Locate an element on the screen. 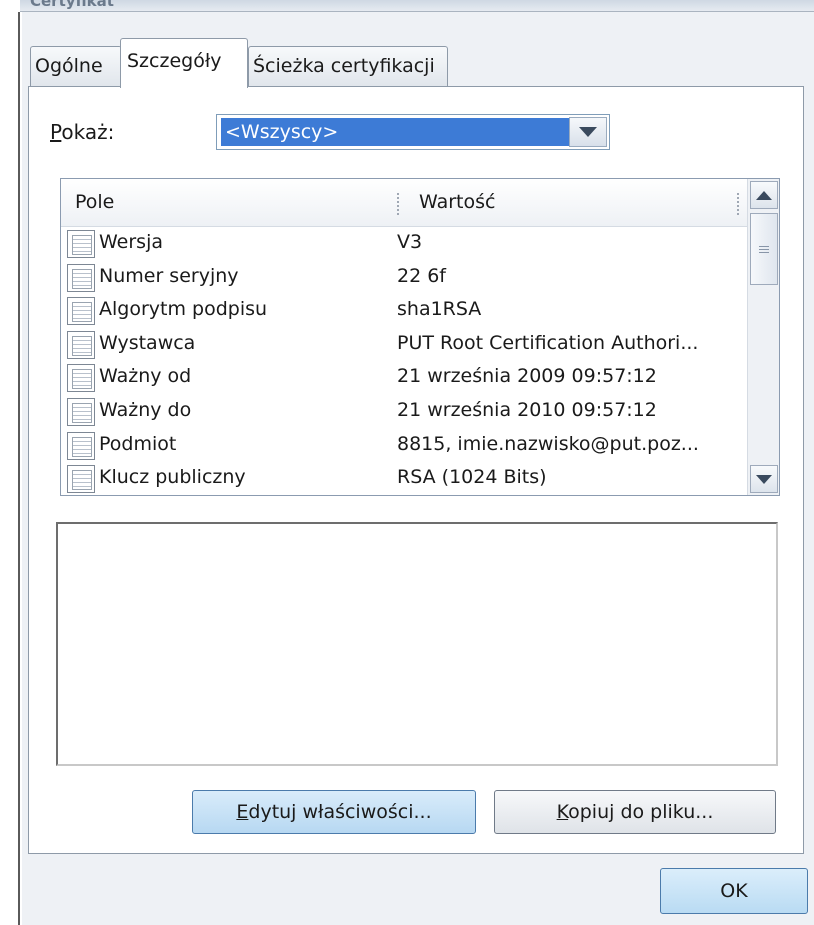 The image size is (814, 925). ok-button: OK is located at coordinates (734, 891).